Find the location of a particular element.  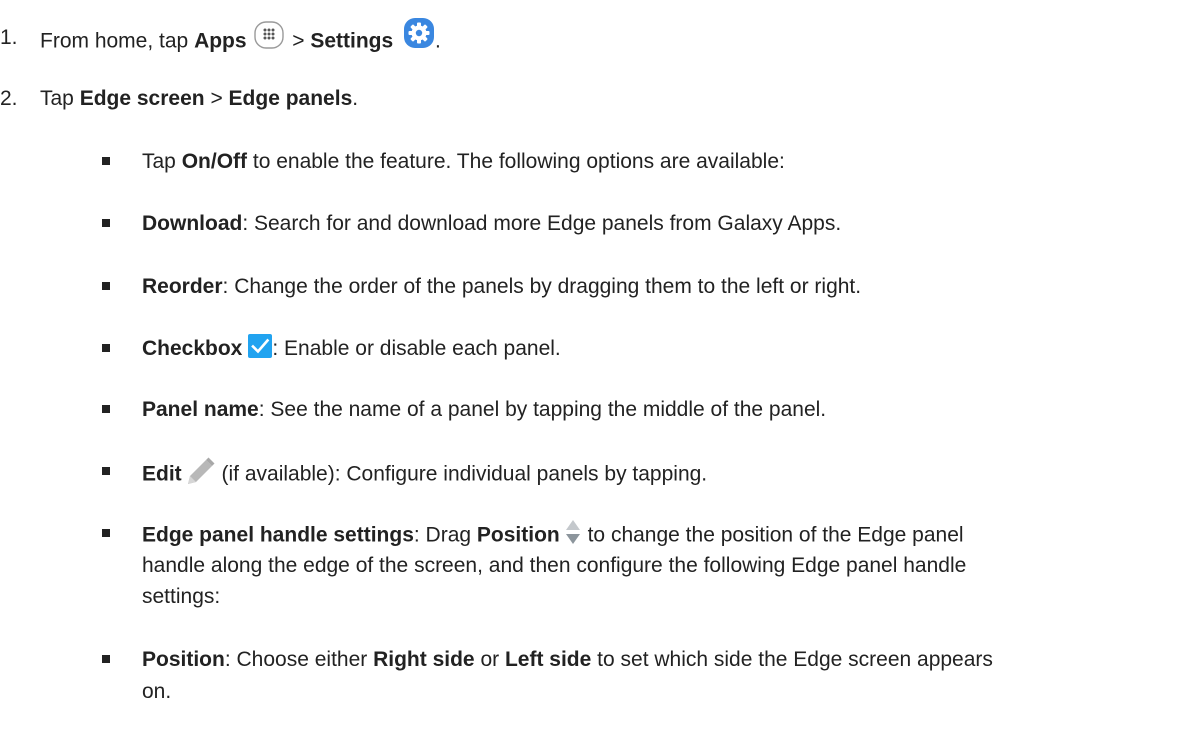

step-number: 2. is located at coordinates (9, 98).